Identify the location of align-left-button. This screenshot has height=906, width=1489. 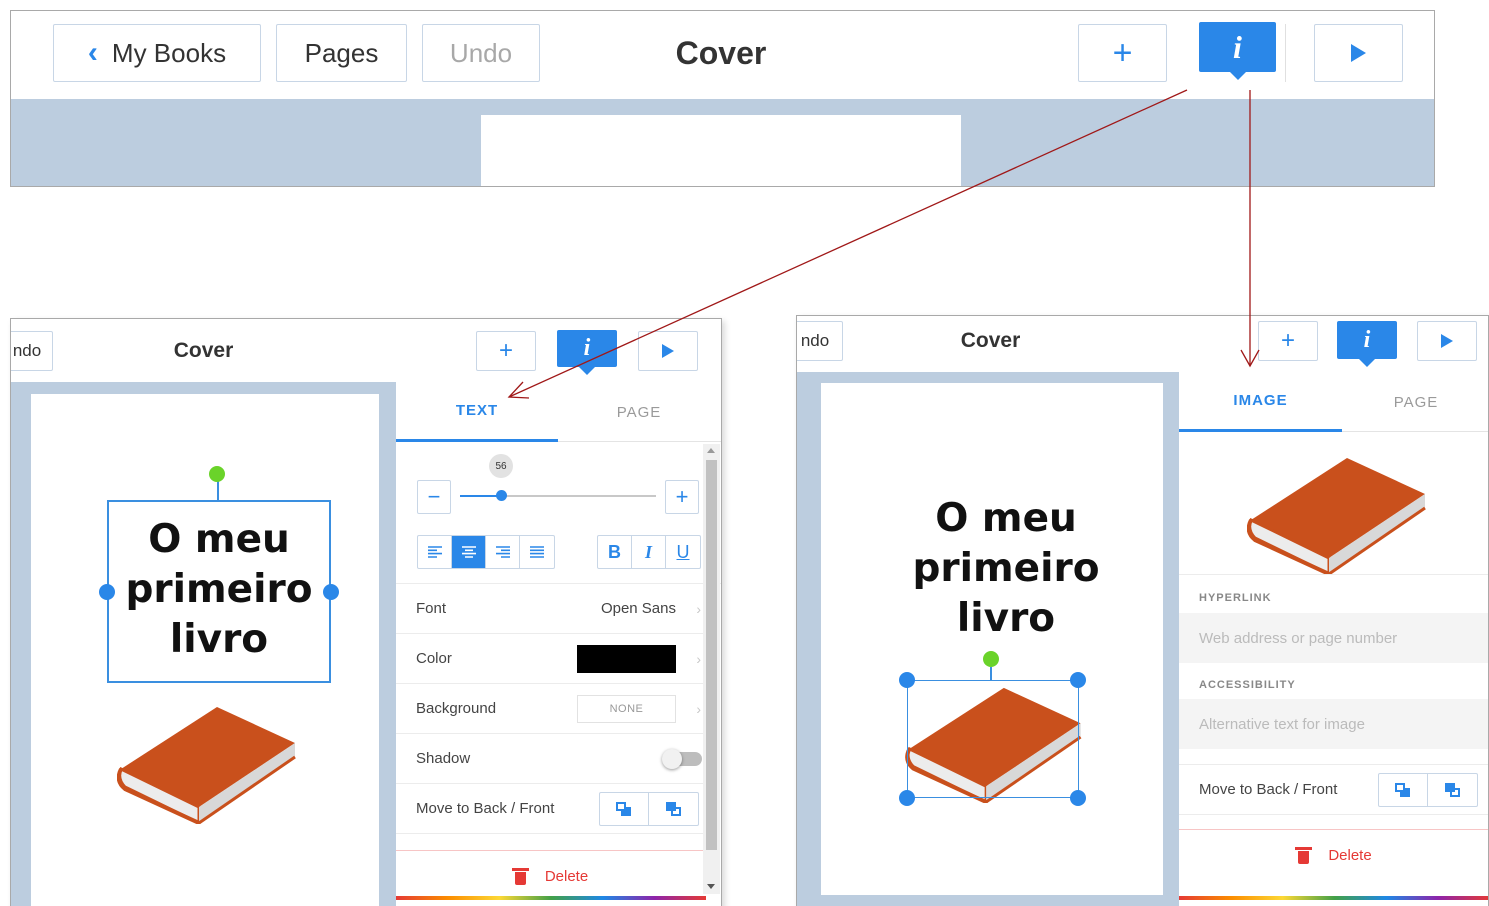
(435, 552).